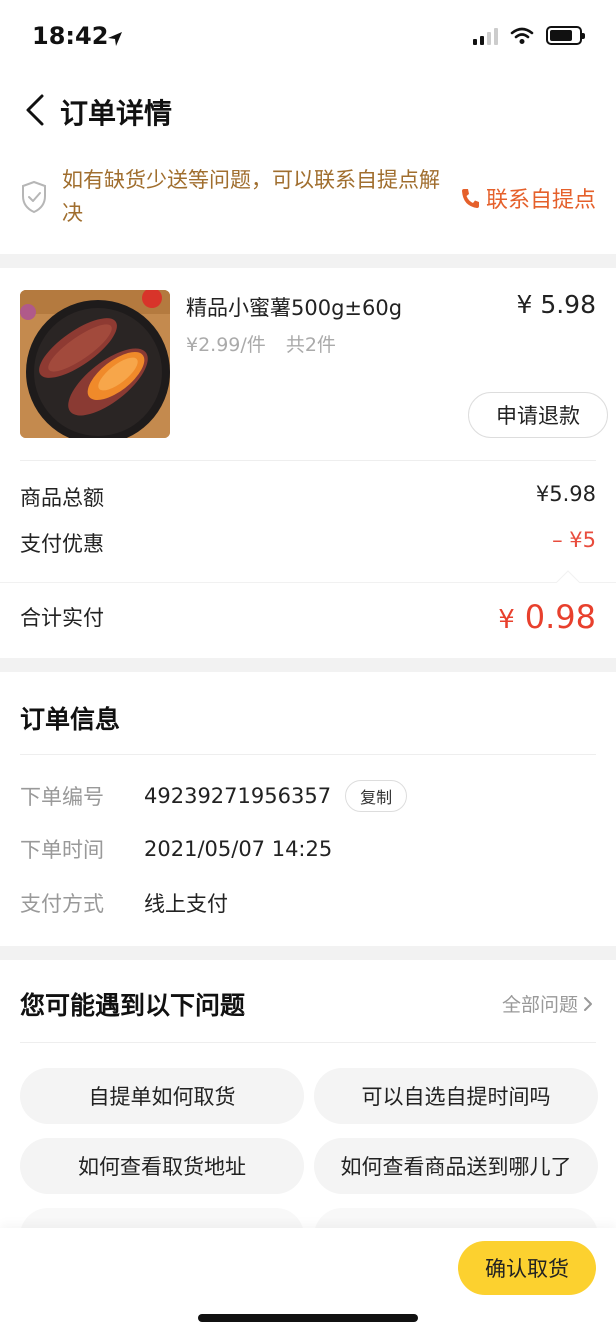  Describe the element at coordinates (308, 38) in the screenshot. I see `status-bar: 18:42` at that location.